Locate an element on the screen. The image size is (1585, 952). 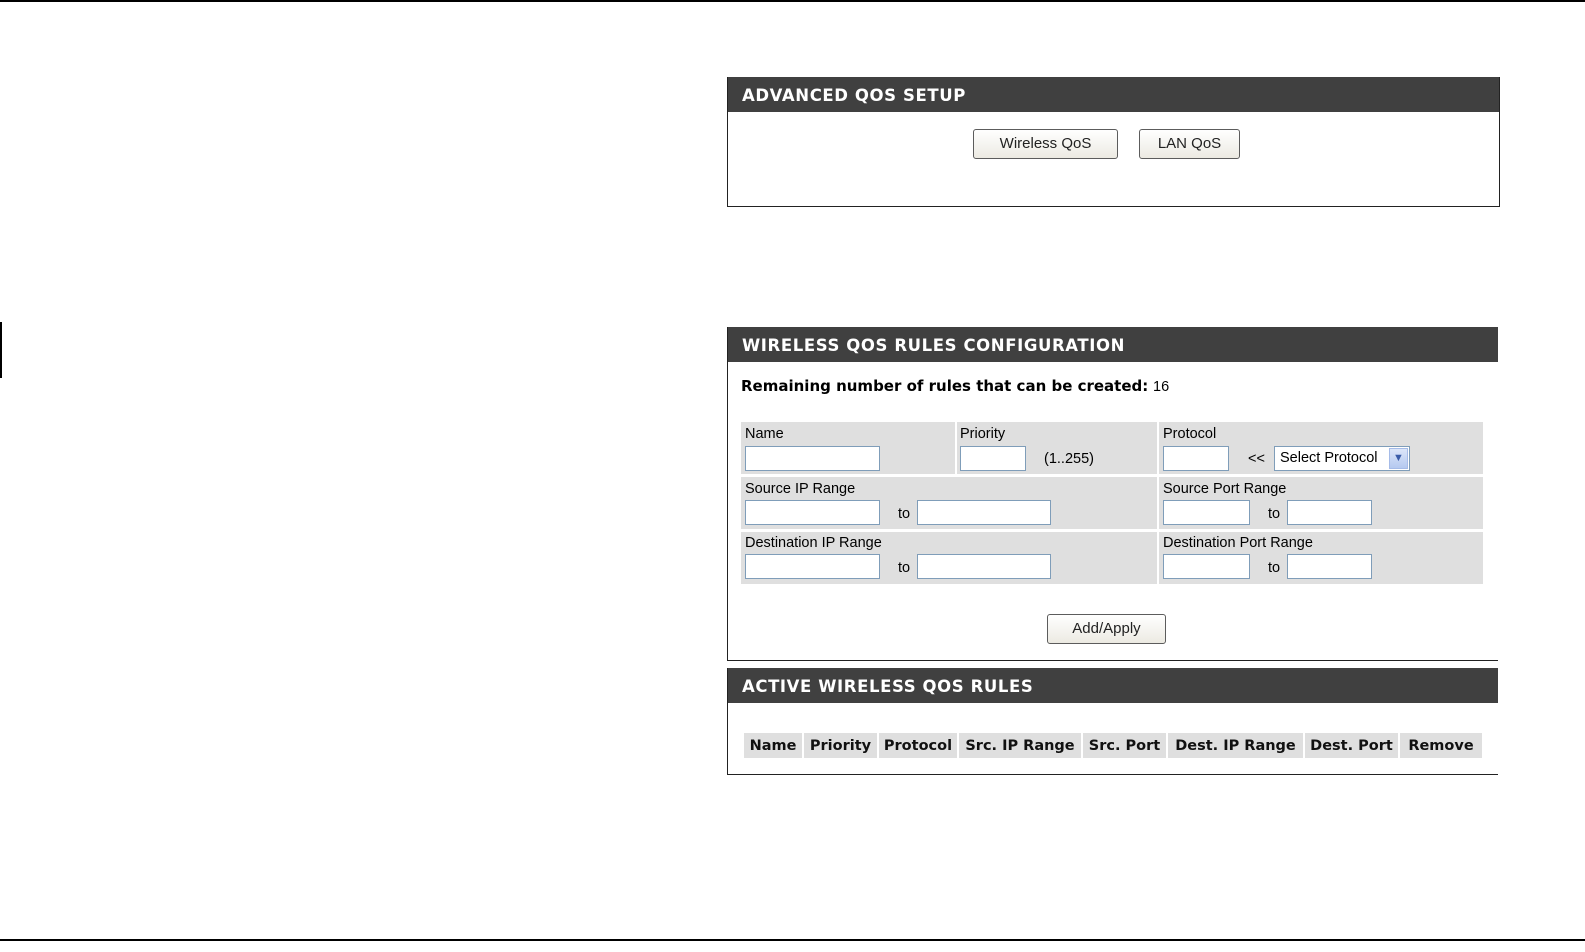
dest-port-end-input is located at coordinates (1329, 566).